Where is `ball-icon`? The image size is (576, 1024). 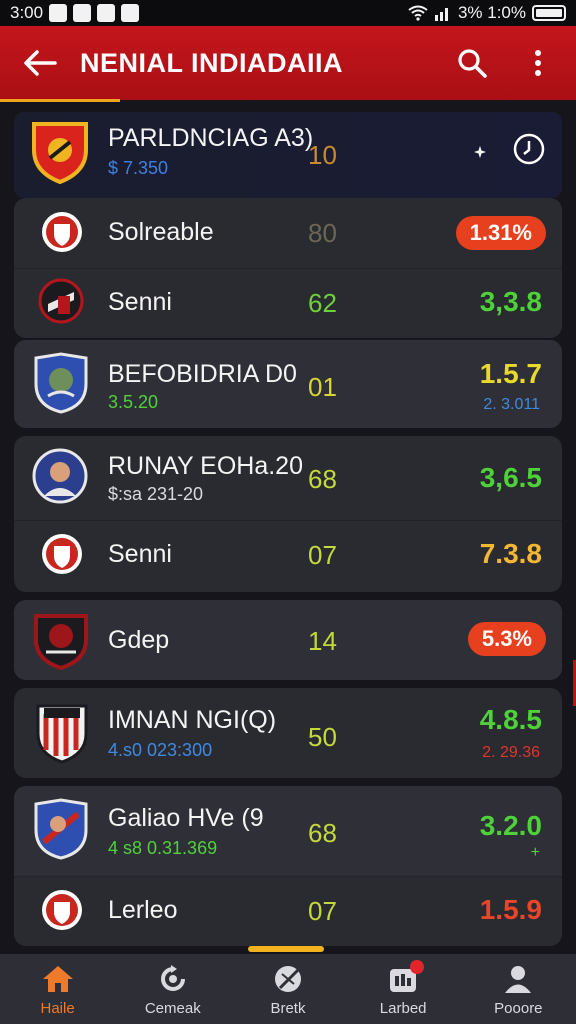 ball-icon is located at coordinates (287, 979).